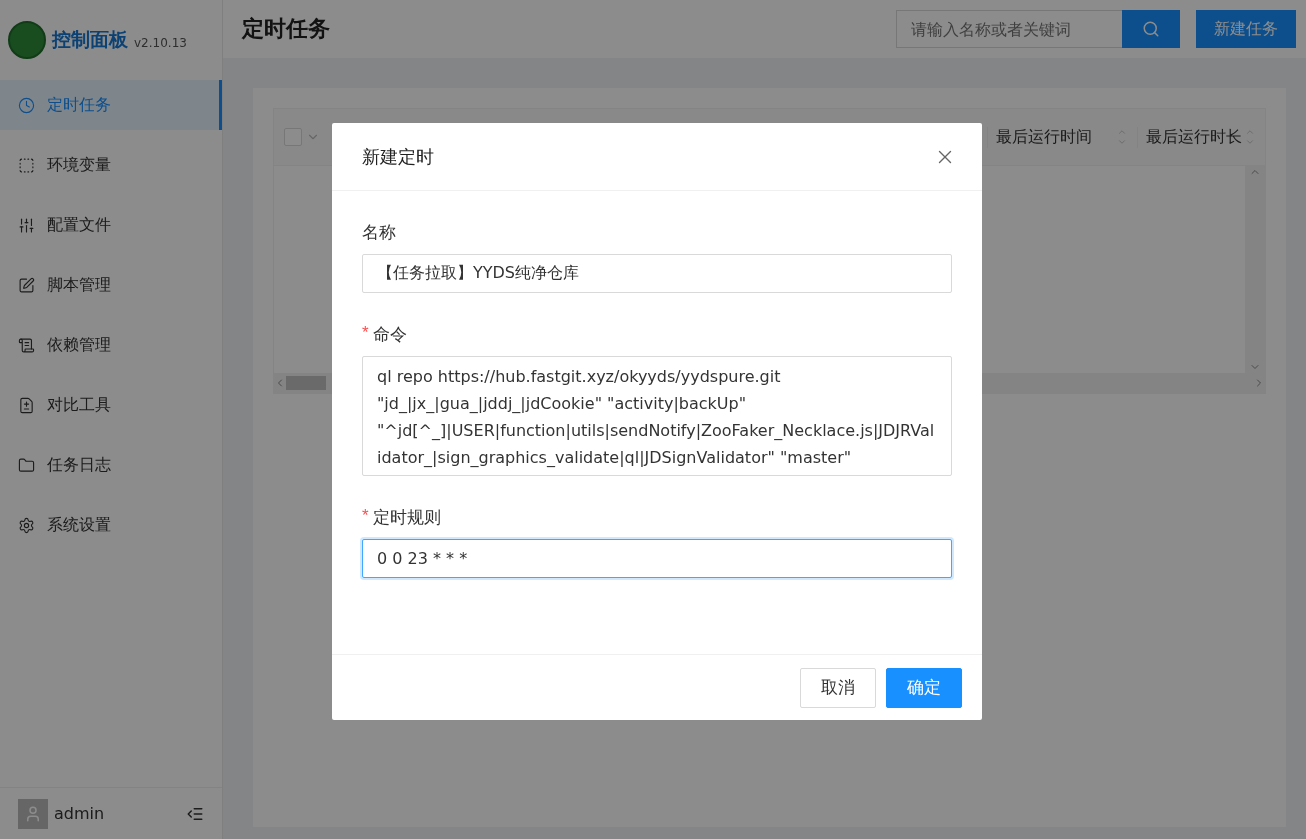  Describe the element at coordinates (1062, 137) in the screenshot. I see `column-header: 最后运行时间` at that location.